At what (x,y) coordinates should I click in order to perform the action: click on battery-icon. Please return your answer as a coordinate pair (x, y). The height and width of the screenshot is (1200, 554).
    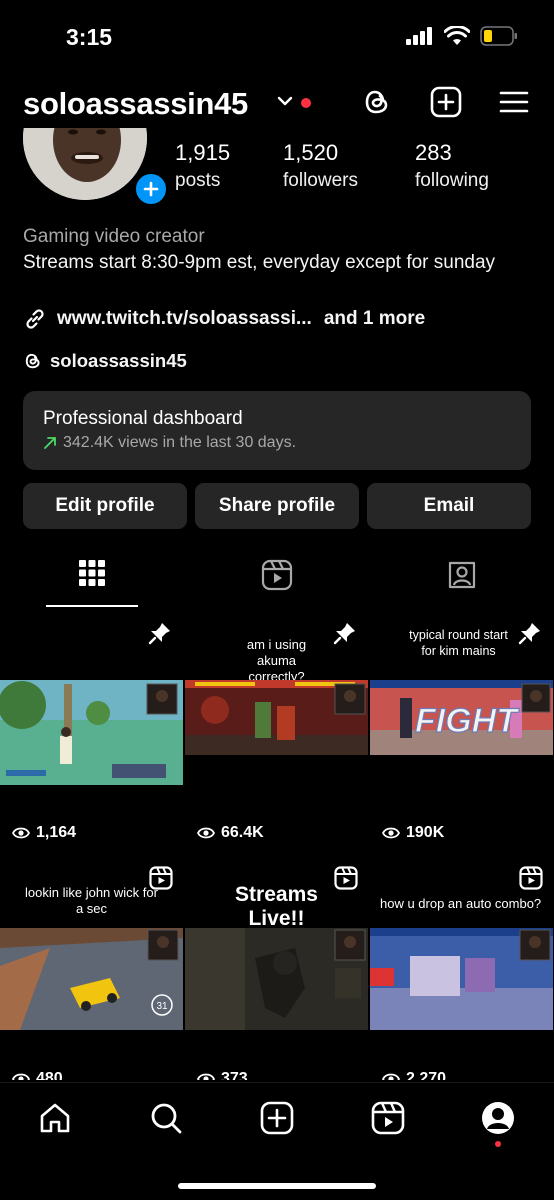
    Looking at the image, I should click on (498, 36).